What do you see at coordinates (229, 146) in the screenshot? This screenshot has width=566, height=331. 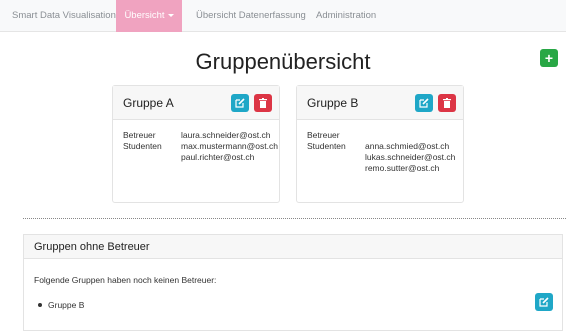 I see `student-email: max.mustermann@ost.ch` at bounding box center [229, 146].